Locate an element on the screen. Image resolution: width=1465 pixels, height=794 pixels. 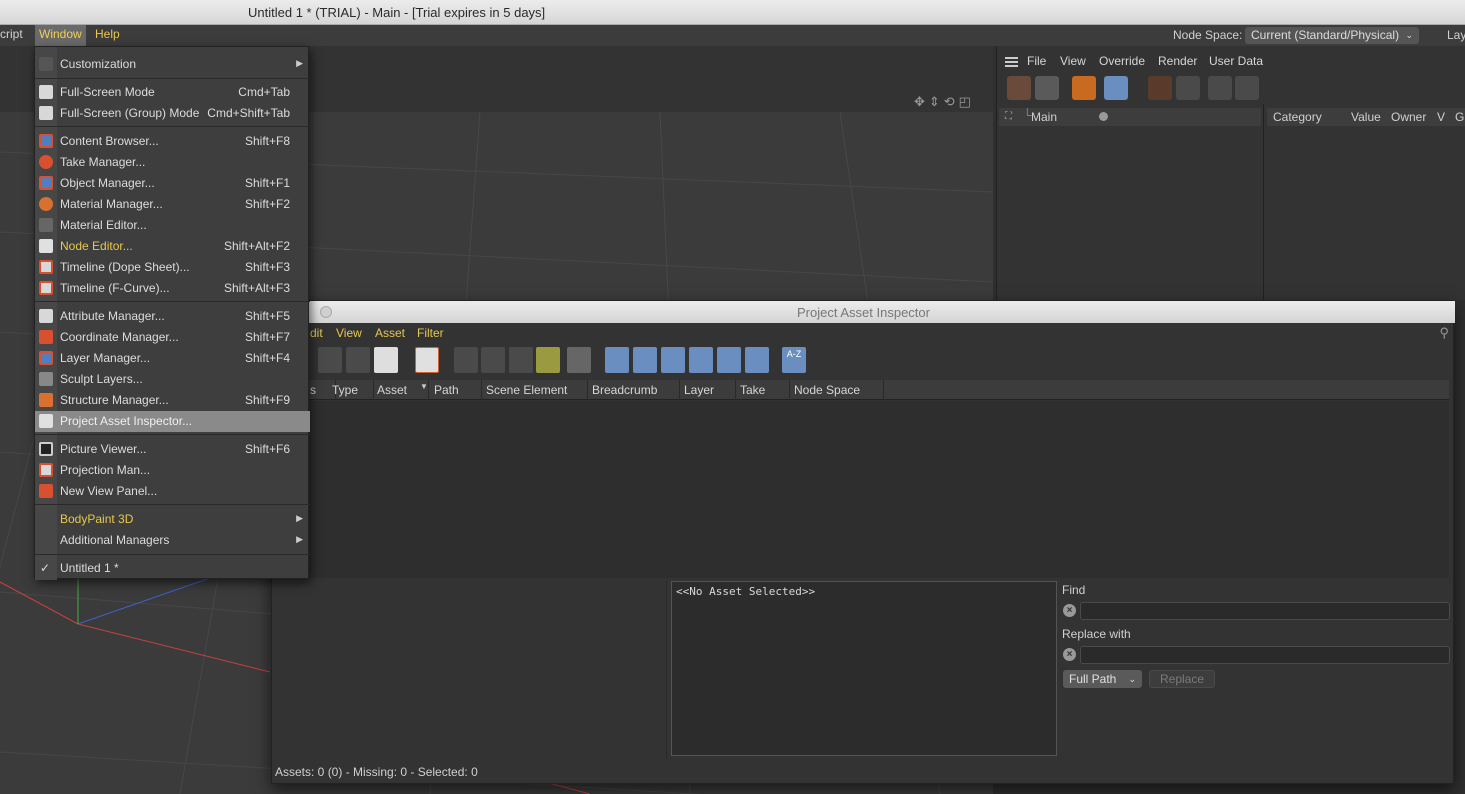
menu-item-untitled-document: ✓ Untitled 1 * is located at coordinates (172, 568).